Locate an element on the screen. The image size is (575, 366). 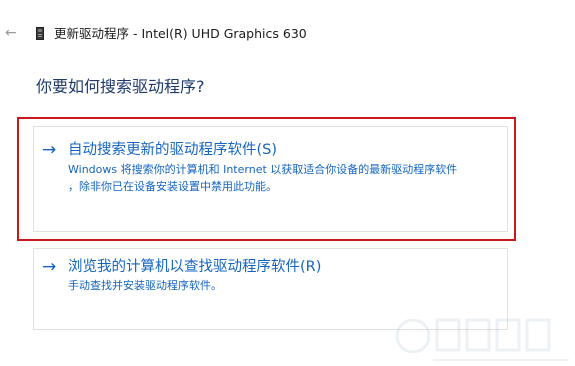
back-arrow-icon: ← is located at coordinates (12, 33).